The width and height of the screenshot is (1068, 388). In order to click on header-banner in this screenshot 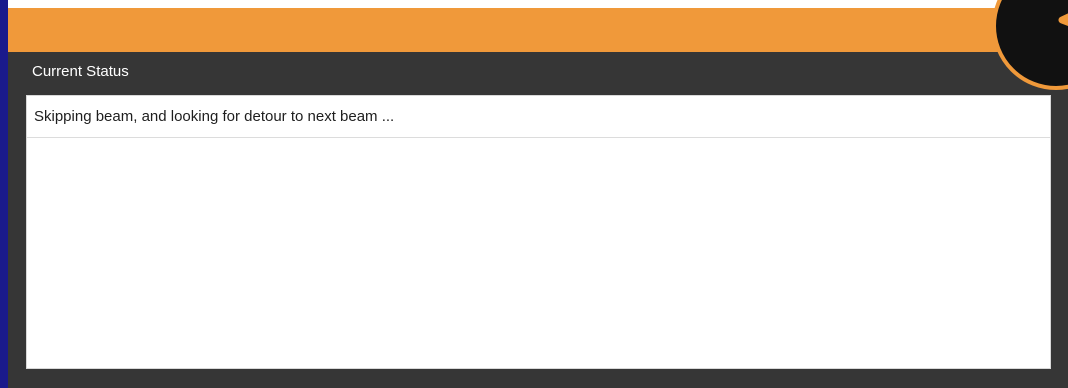, I will do `click(538, 30)`.